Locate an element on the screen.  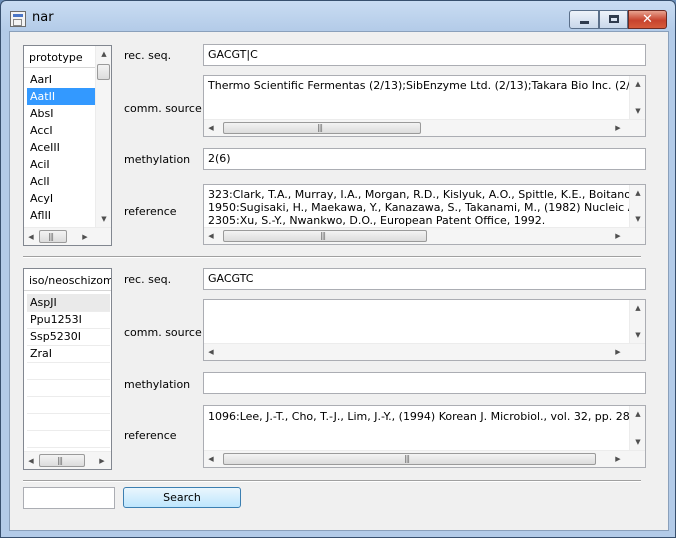
list-item: AclI is located at coordinates (61, 181).